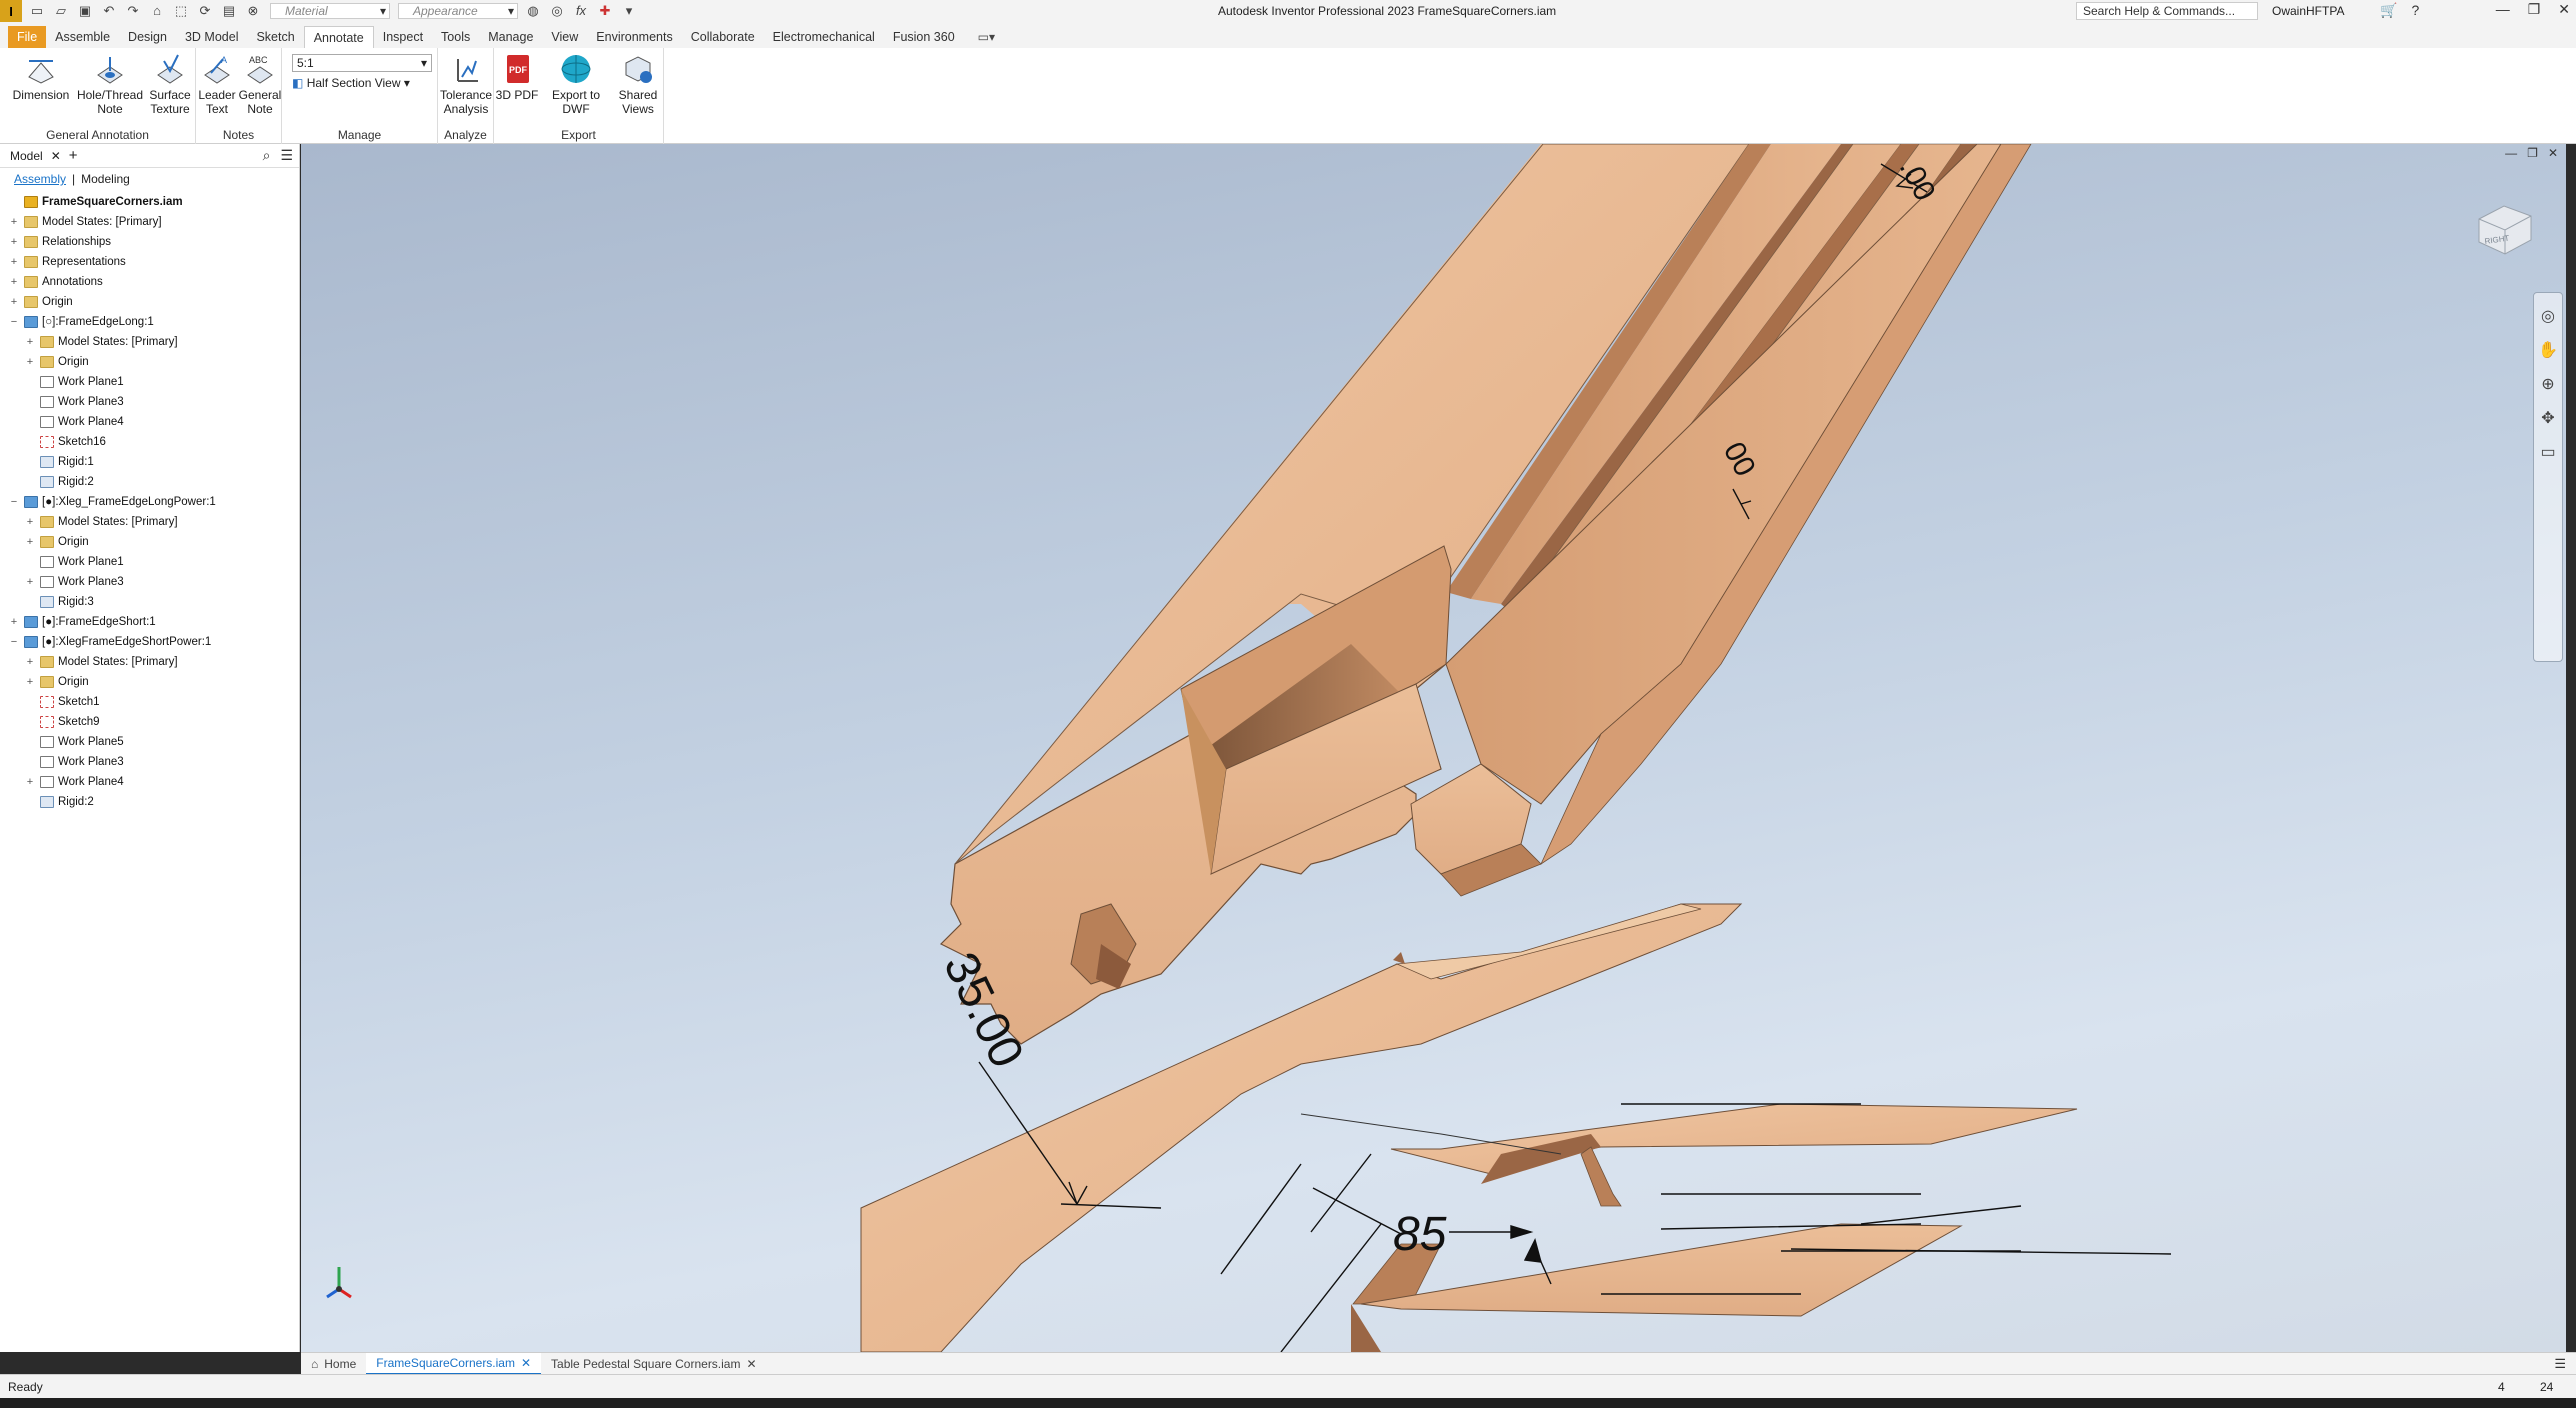  I want to click on viewport-minimize-icon: —, so click(2511, 153).